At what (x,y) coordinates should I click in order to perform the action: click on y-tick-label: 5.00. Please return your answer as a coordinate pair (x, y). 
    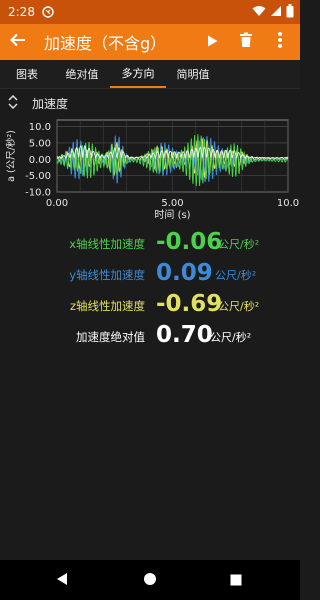
    Looking at the image, I should click on (40, 143).